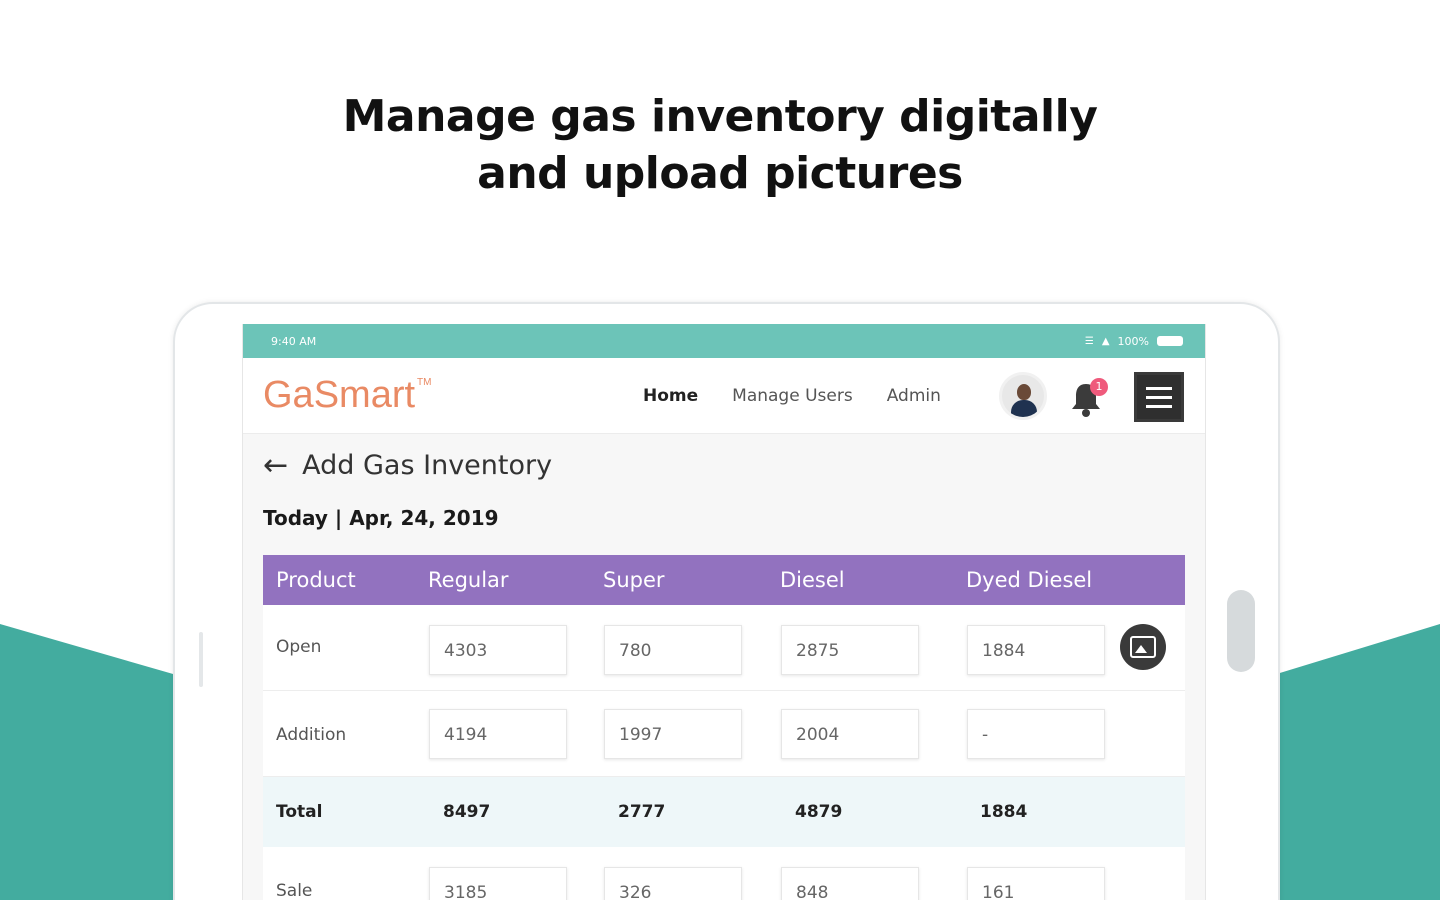  I want to click on status-bar: 9:40 AM ☰ ▲ 100%, so click(724, 341).